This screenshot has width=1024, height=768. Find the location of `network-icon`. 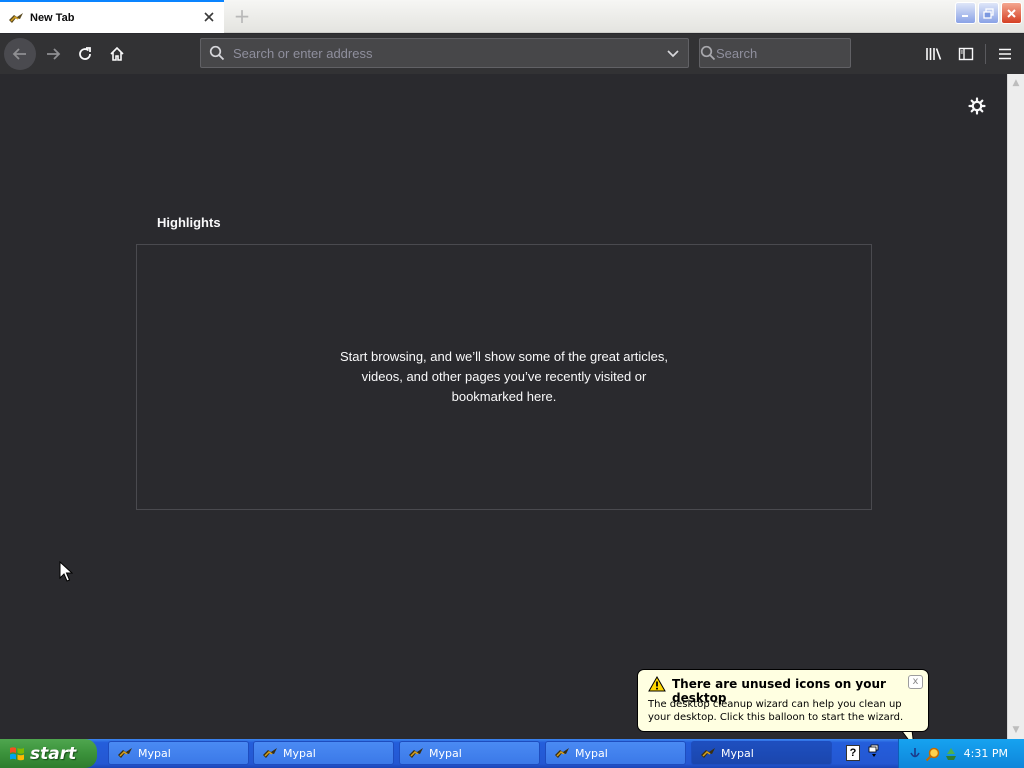

network-icon is located at coordinates (915, 754).